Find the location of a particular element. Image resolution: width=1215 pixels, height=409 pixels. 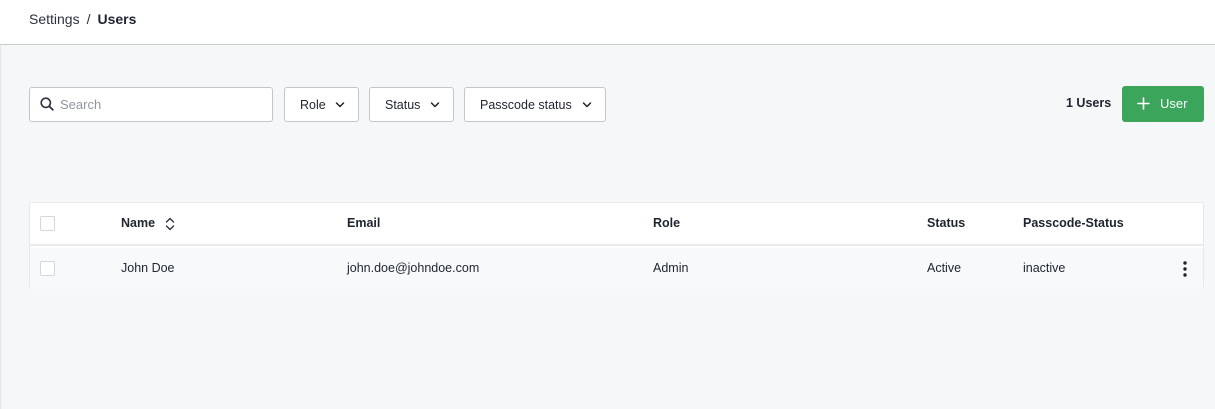

user-count: 1 Users is located at coordinates (1089, 103).